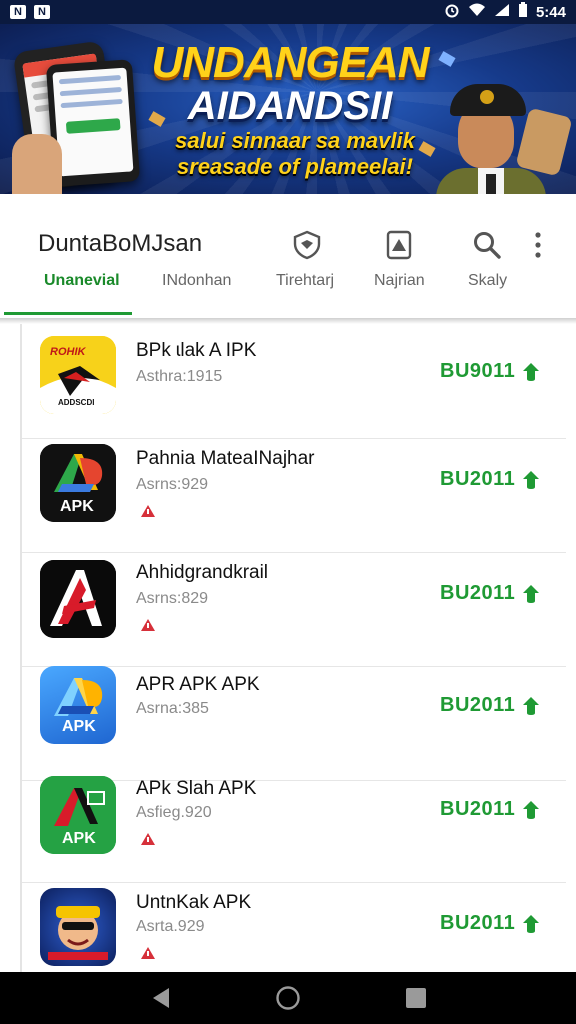 This screenshot has width=576, height=1024. What do you see at coordinates (194, 902) in the screenshot?
I see `app-name: UntnKak APK` at bounding box center [194, 902].